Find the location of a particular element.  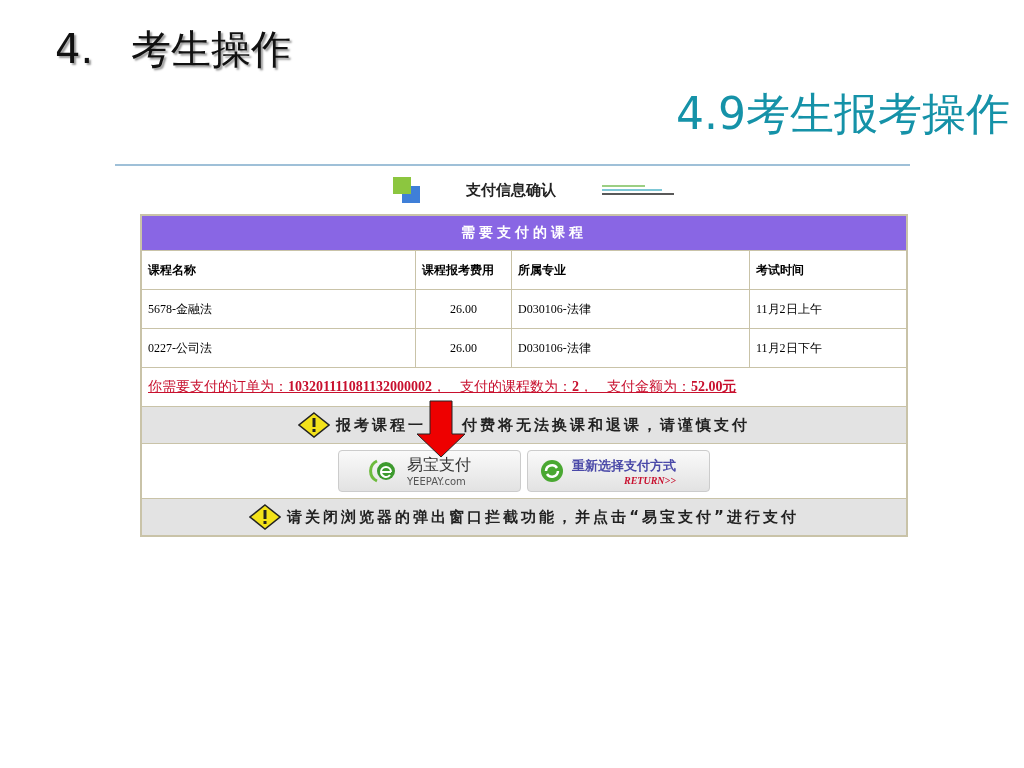

column-header: 所属专业 is located at coordinates (630, 270).